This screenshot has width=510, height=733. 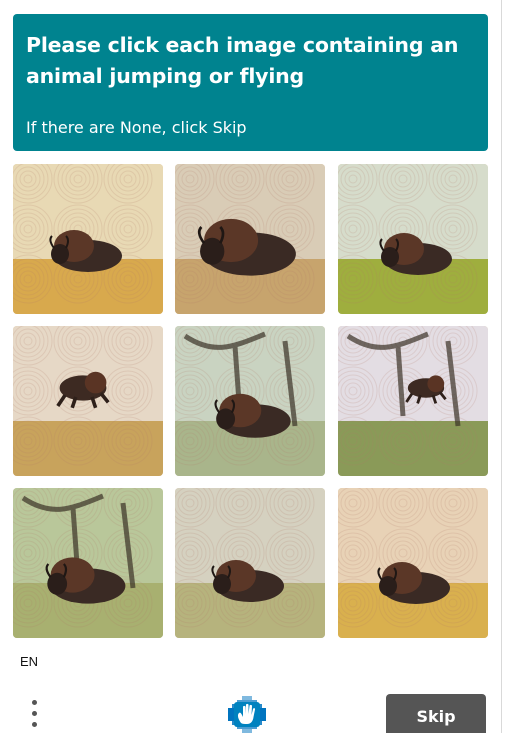 What do you see at coordinates (35, 714) in the screenshot?
I see `kebab-menu-icon` at bounding box center [35, 714].